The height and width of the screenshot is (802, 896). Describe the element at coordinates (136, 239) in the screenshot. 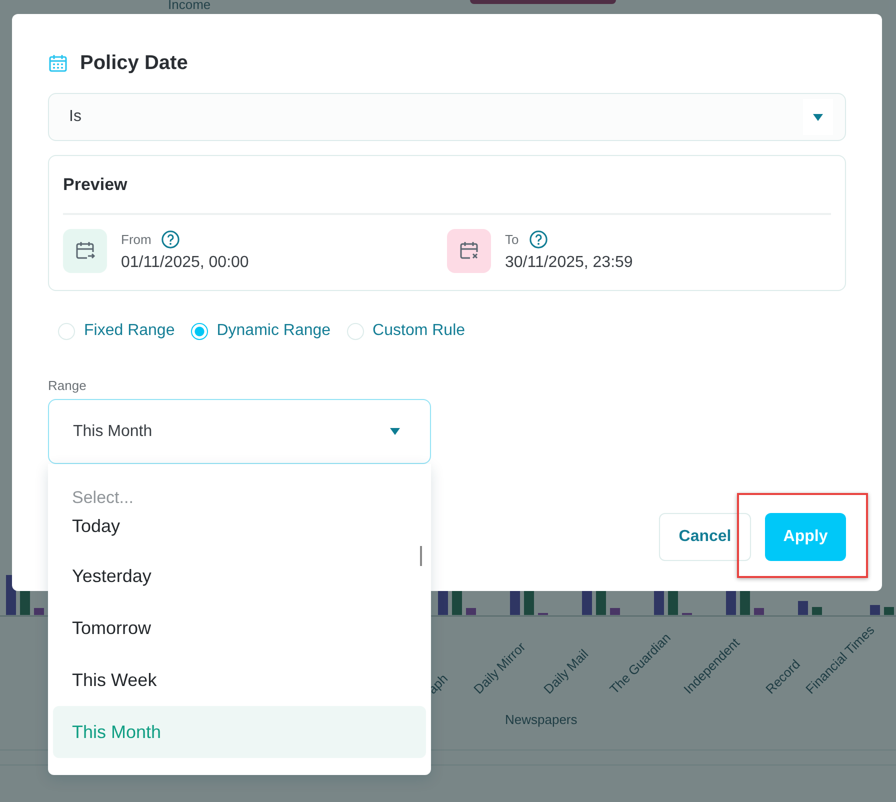

I see `from-label: From` at that location.